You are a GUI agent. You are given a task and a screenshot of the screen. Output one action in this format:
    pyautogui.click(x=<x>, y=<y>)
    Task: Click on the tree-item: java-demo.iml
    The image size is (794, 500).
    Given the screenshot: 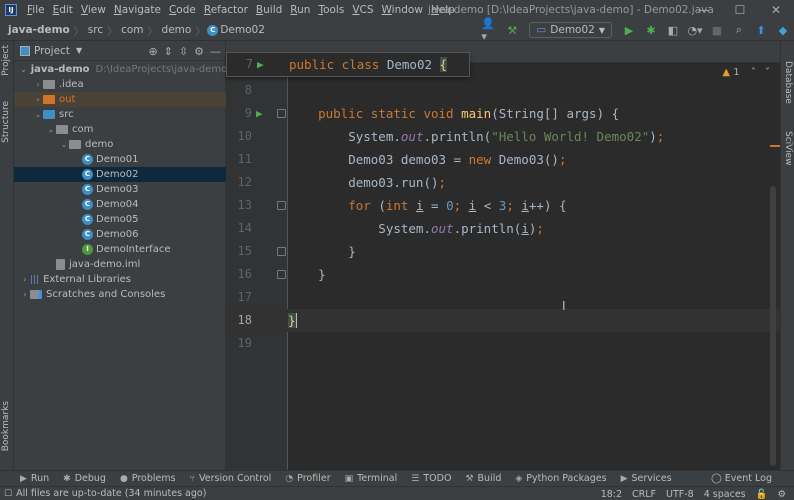 What is the action you would take?
    pyautogui.click(x=120, y=264)
    